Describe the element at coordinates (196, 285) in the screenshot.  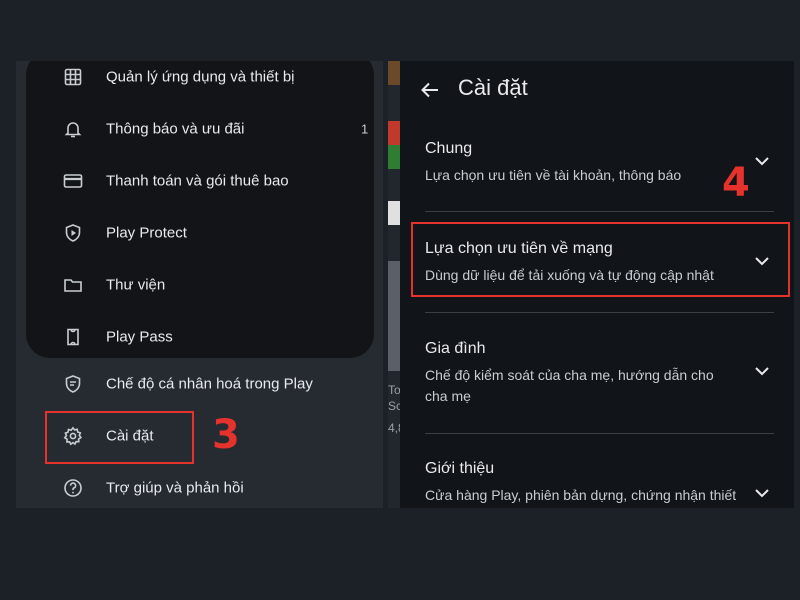
I see `menu-item-library: Thư viện` at that location.